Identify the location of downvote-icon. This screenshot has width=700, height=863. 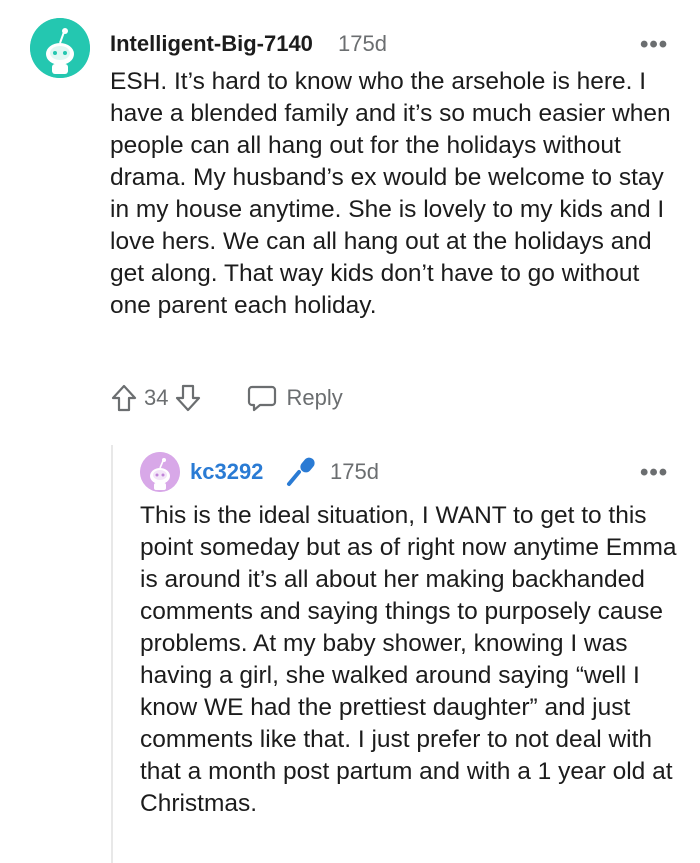
(188, 398).